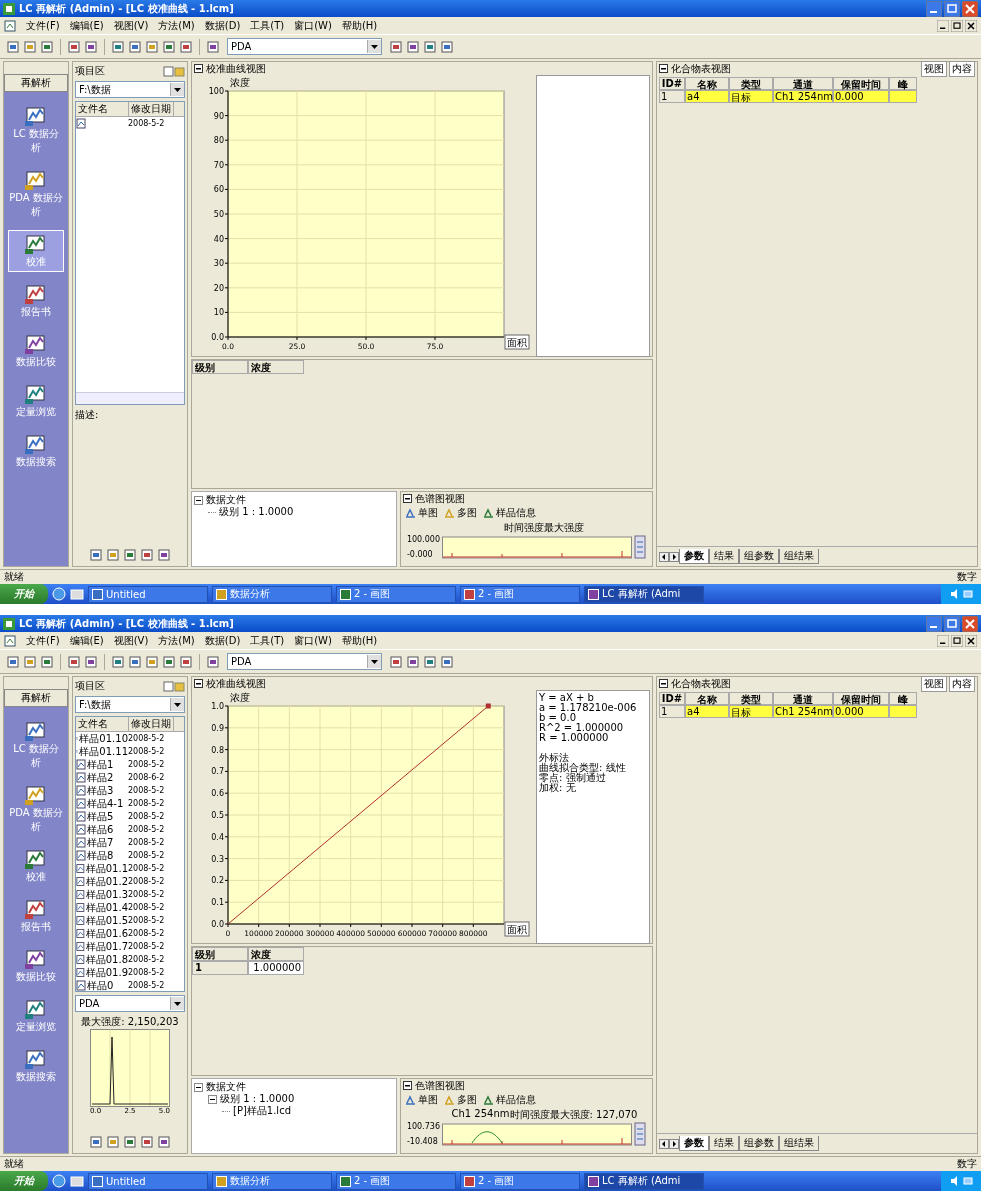 Image resolution: width=981 pixels, height=1191 pixels. Describe the element at coordinates (509, 1100) in the screenshot. I see `view-tab: 样品信息` at that location.